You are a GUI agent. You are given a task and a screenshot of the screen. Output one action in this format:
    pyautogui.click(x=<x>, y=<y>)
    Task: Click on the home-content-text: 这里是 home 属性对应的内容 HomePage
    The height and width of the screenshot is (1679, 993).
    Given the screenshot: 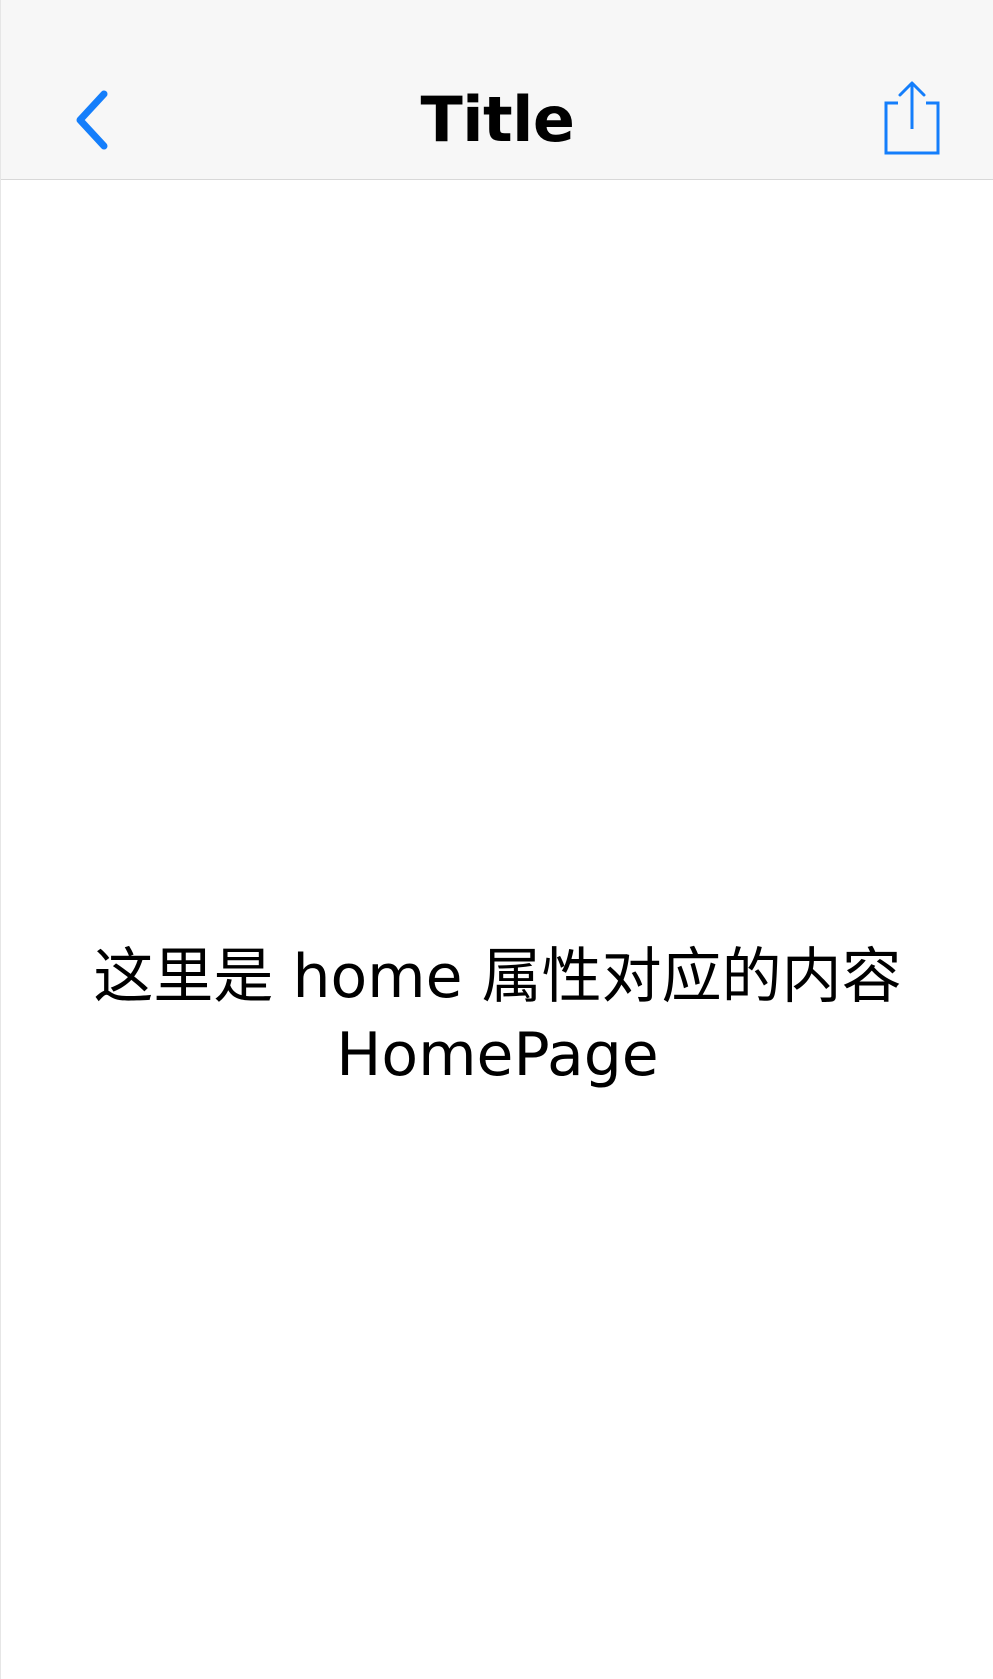 What is the action you would take?
    pyautogui.click(x=497, y=1016)
    